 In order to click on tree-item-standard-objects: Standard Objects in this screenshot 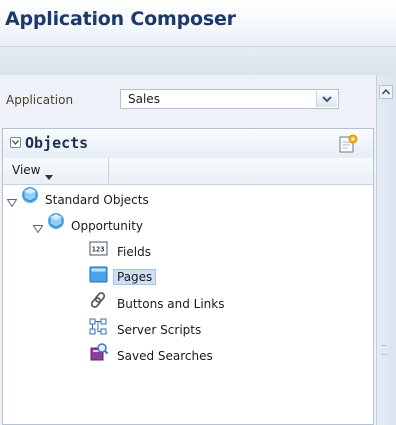, I will do `click(176, 199)`.